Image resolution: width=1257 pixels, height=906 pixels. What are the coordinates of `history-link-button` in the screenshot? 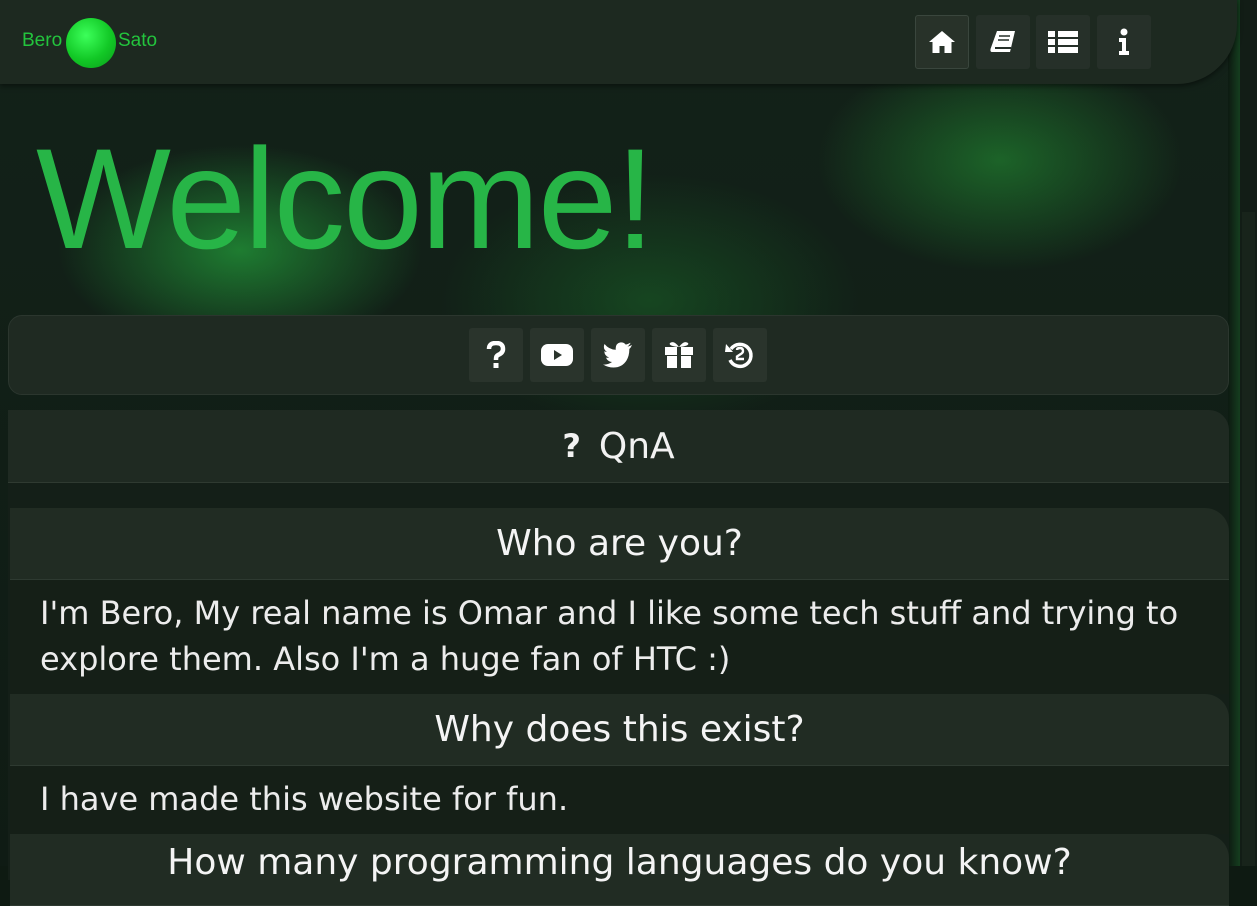 It's located at (740, 355).